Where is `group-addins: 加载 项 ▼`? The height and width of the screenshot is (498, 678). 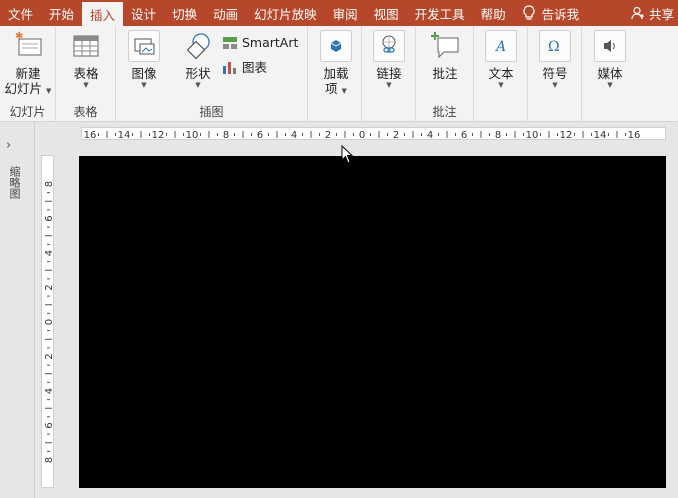
group-addins: 加载 项 ▼ is located at coordinates (335, 74).